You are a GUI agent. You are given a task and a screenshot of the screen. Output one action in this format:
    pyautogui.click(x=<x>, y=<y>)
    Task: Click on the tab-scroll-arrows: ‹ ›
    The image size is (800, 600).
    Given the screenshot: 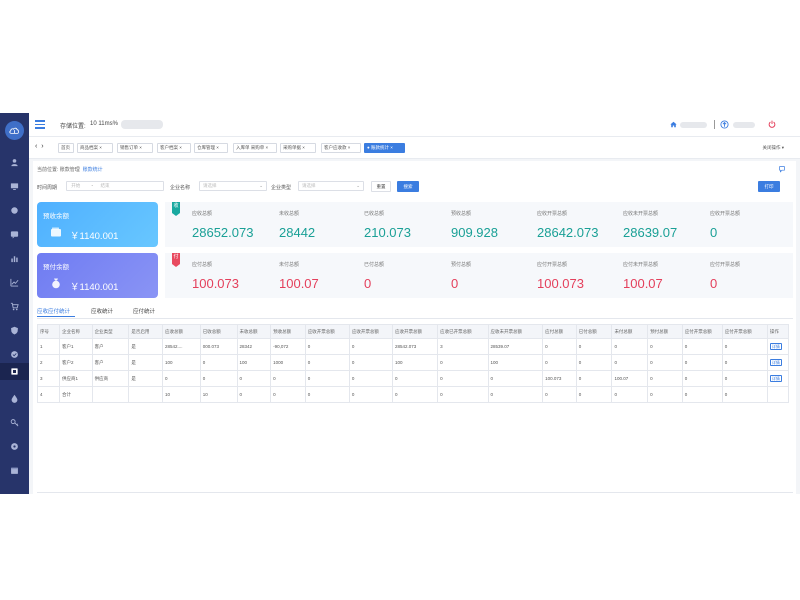 What is the action you would take?
    pyautogui.click(x=40, y=146)
    